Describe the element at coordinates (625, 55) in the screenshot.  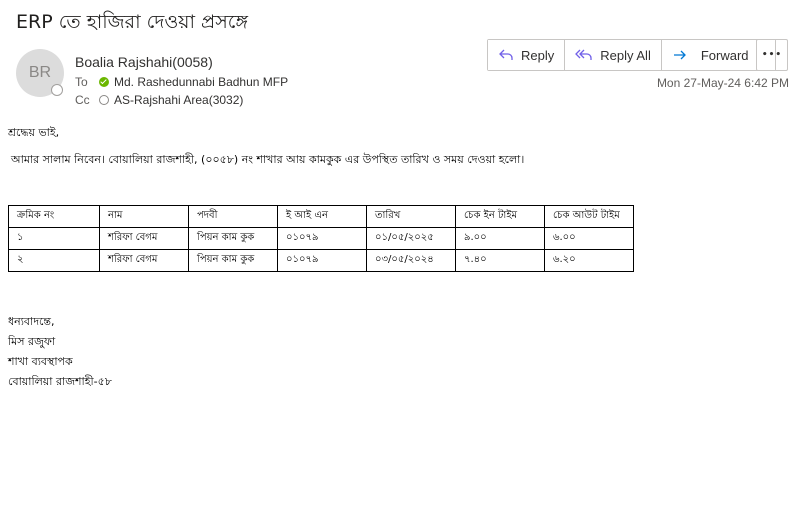
I see `reply-all-label: Reply All` at that location.